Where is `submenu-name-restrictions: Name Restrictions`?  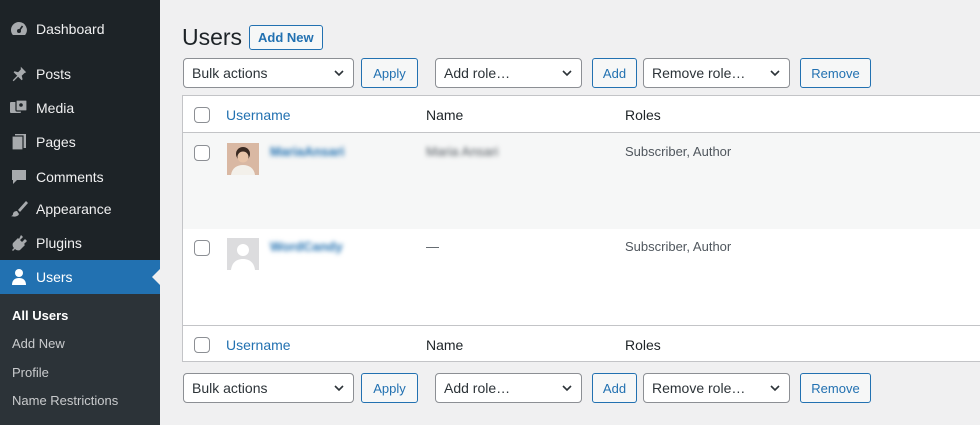
submenu-name-restrictions: Name Restrictions is located at coordinates (65, 400).